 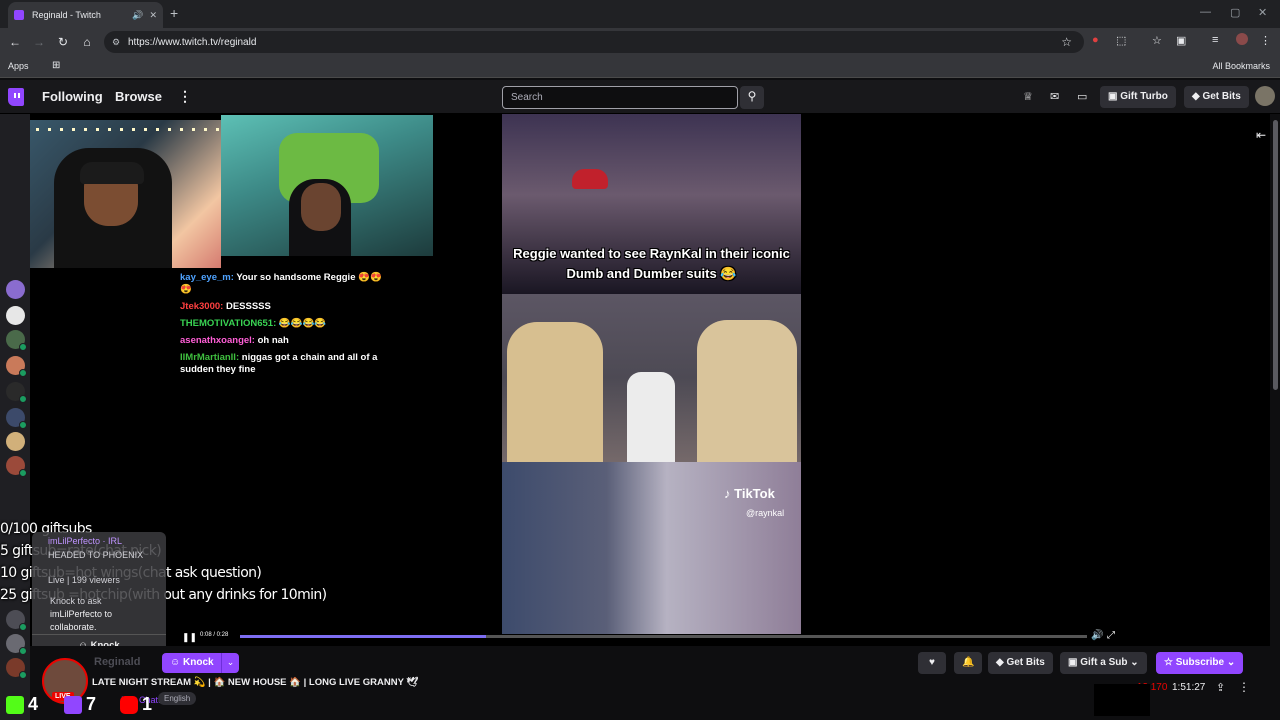 What do you see at coordinates (116, 42) in the screenshot?
I see `site-info-icon: ⚙` at bounding box center [116, 42].